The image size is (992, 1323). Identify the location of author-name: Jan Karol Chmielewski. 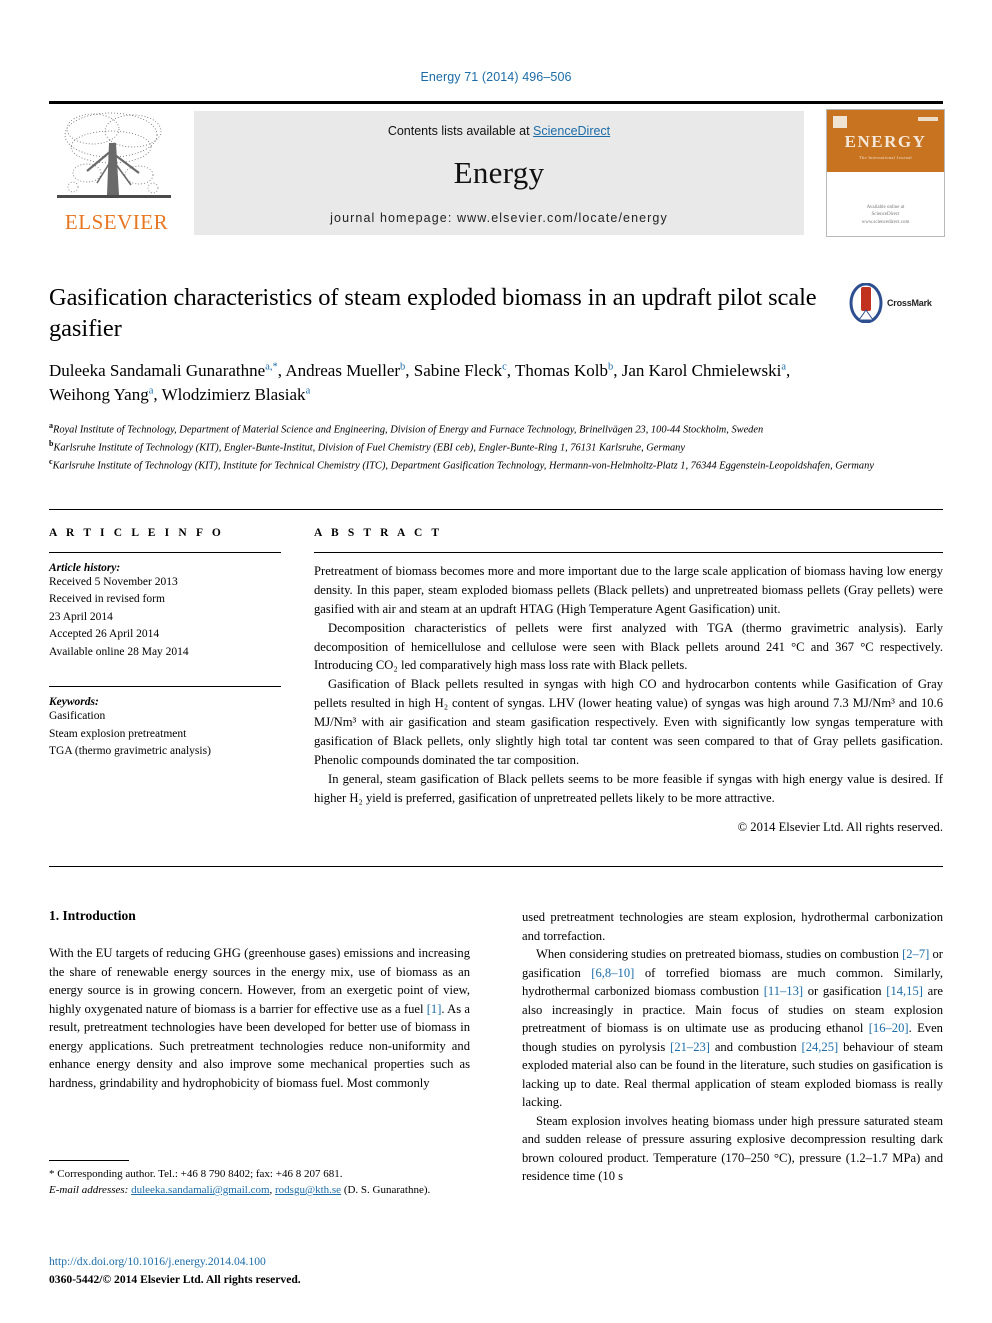
(701, 370).